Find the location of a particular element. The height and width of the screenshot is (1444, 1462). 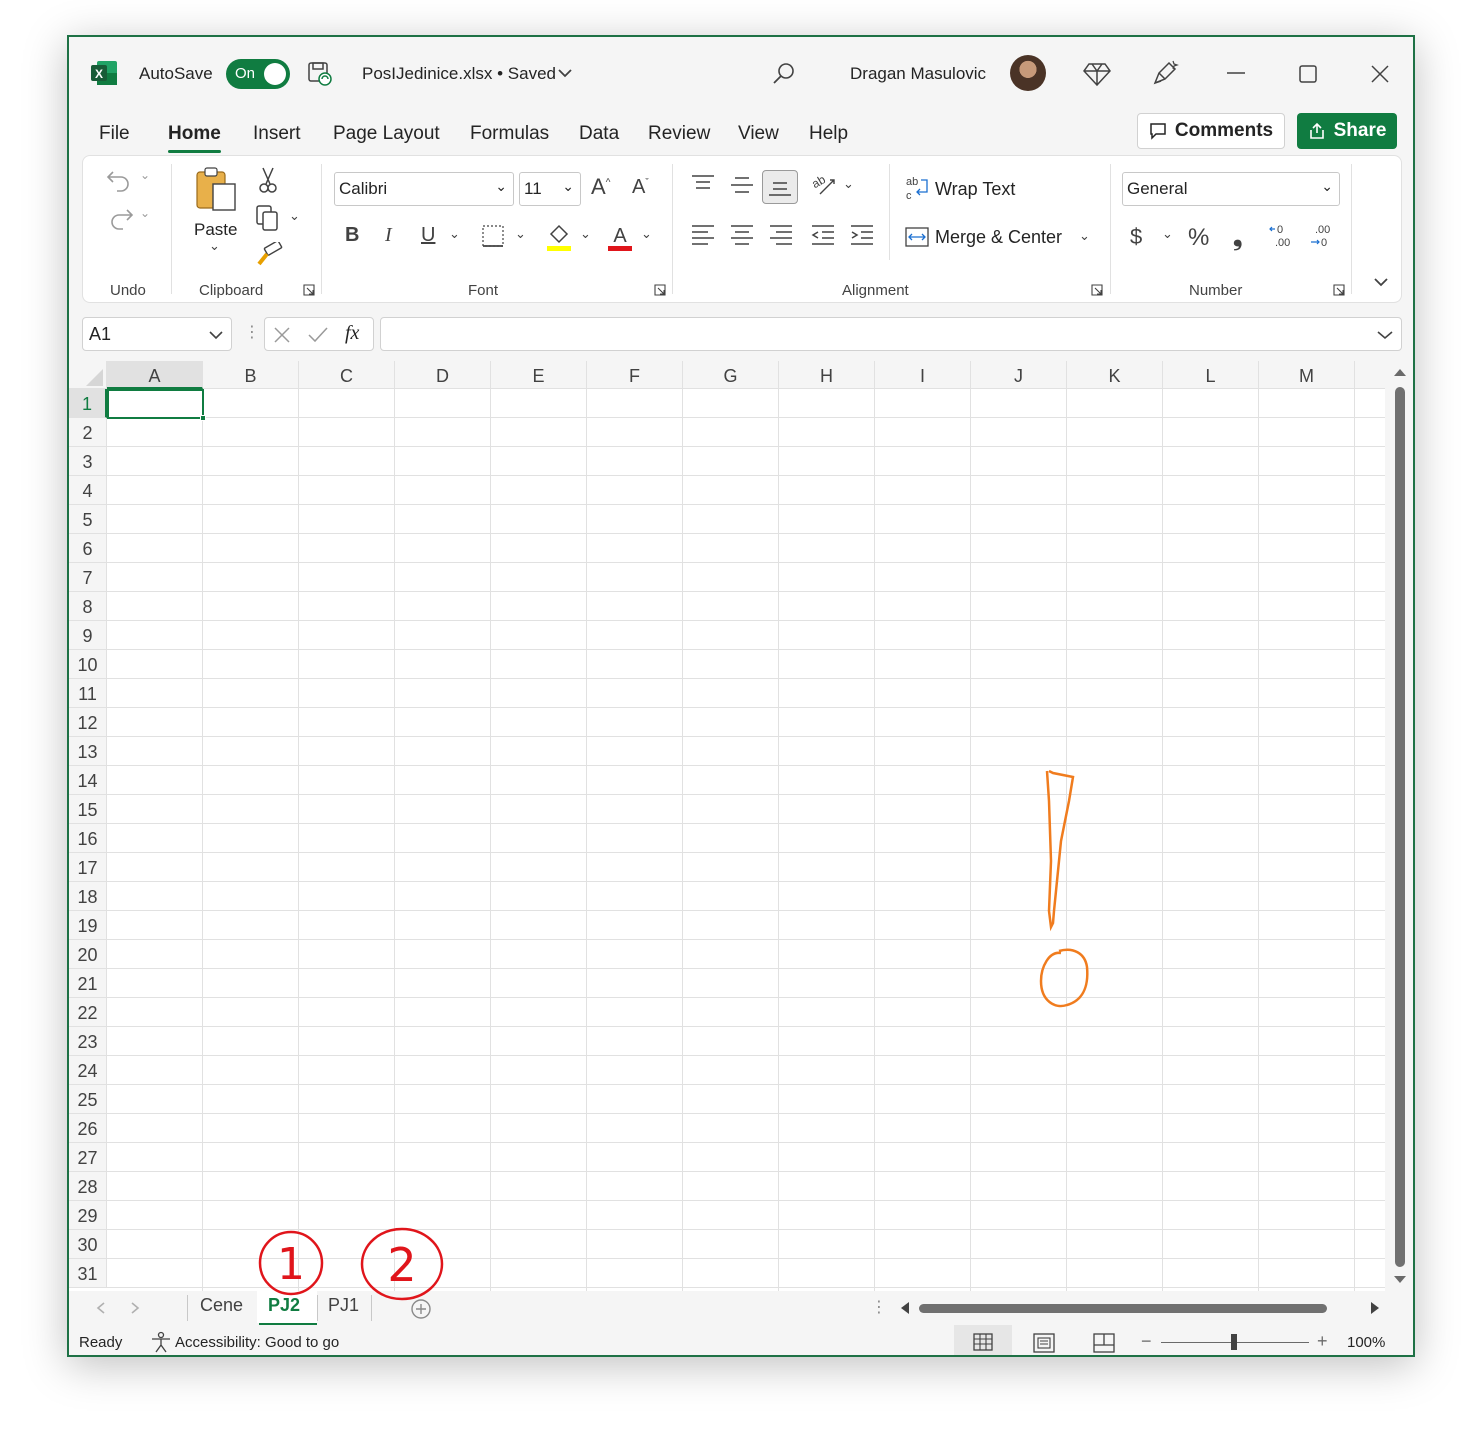

search-icon is located at coordinates (784, 74).